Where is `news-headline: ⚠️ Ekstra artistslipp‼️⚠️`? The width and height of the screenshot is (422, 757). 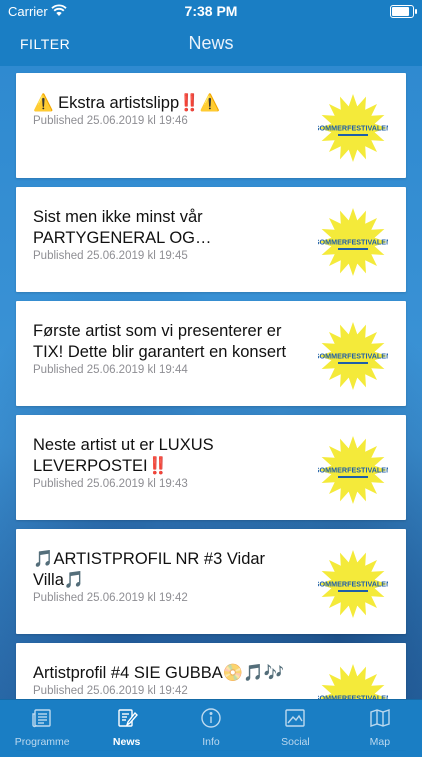 news-headline: ⚠️ Ekstra artistslipp‼️⚠️ is located at coordinates (127, 103).